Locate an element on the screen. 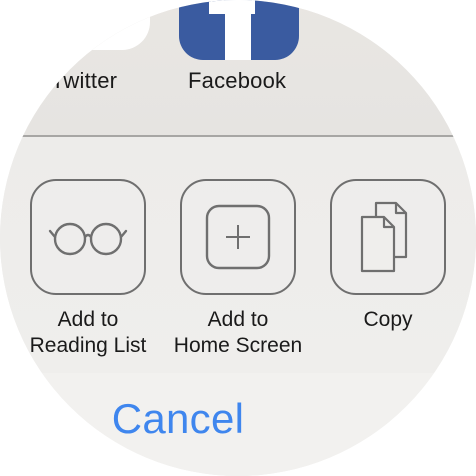  add-to-home-screen-button is located at coordinates (238, 237).